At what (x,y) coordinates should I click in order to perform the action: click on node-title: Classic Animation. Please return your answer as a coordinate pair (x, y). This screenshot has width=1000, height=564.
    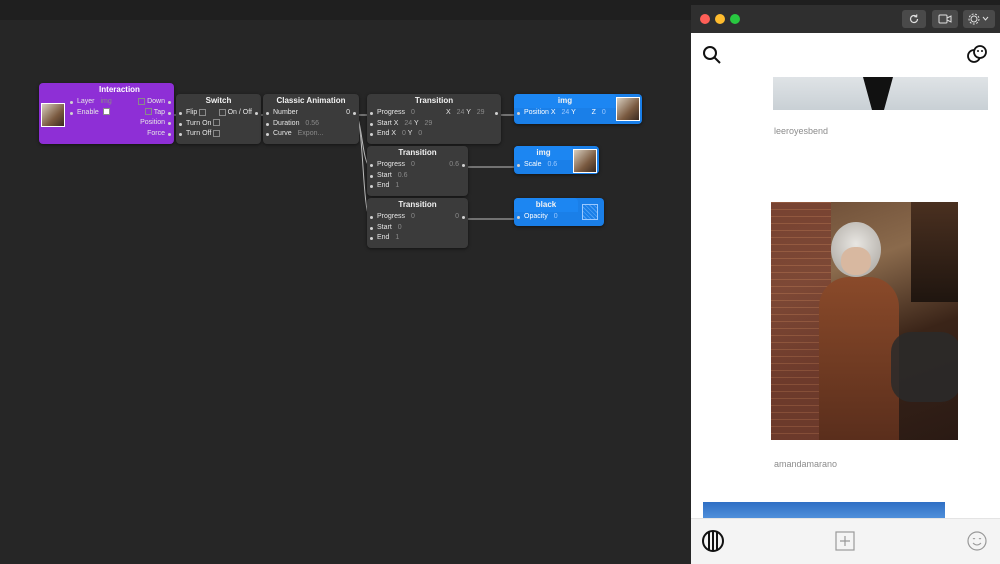
    Looking at the image, I should click on (311, 100).